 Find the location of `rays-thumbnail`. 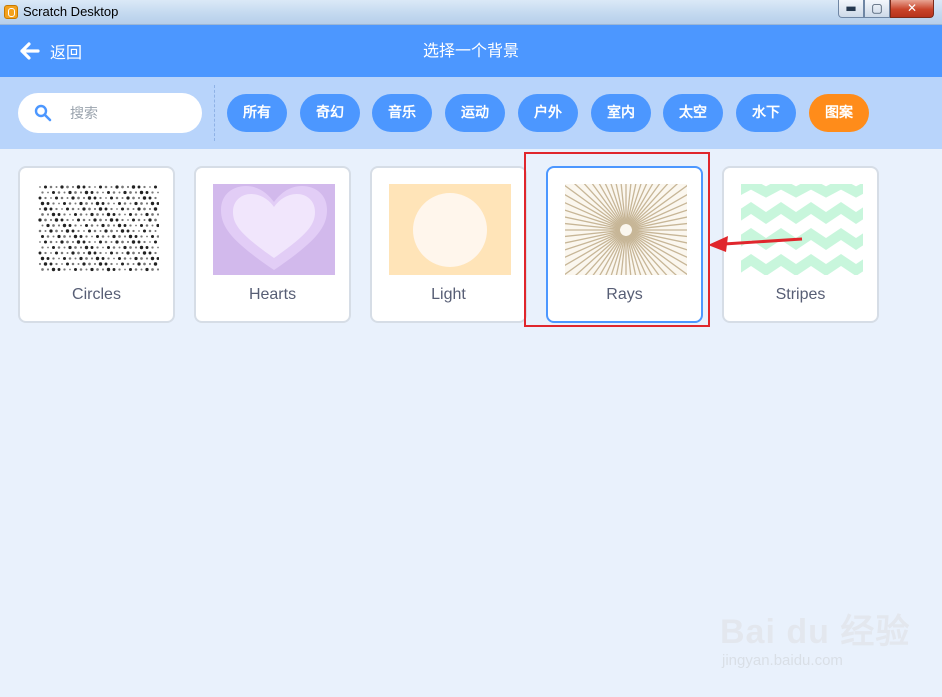

rays-thumbnail is located at coordinates (626, 229).